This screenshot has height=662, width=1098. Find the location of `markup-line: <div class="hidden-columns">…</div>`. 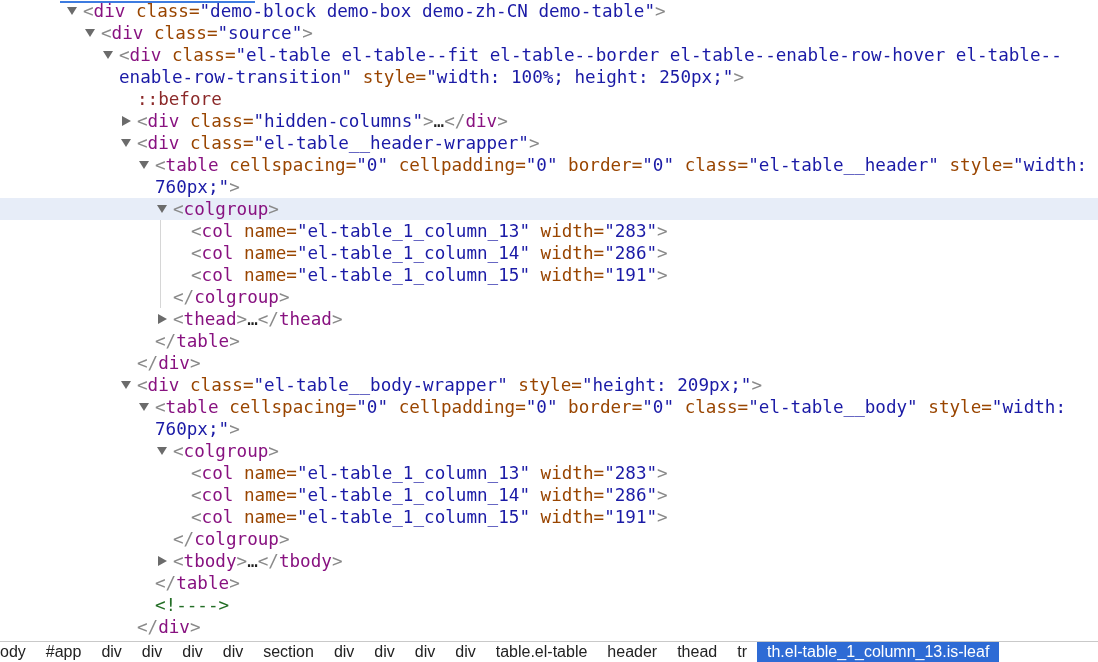

markup-line: <div class="hidden-columns">…</div> is located at coordinates (323, 121).